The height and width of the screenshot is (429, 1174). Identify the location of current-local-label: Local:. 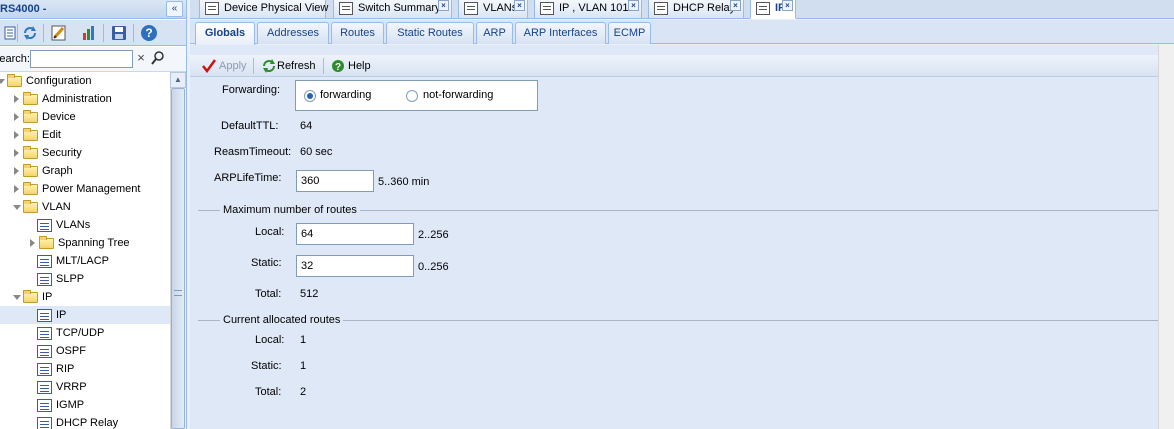
(270, 340).